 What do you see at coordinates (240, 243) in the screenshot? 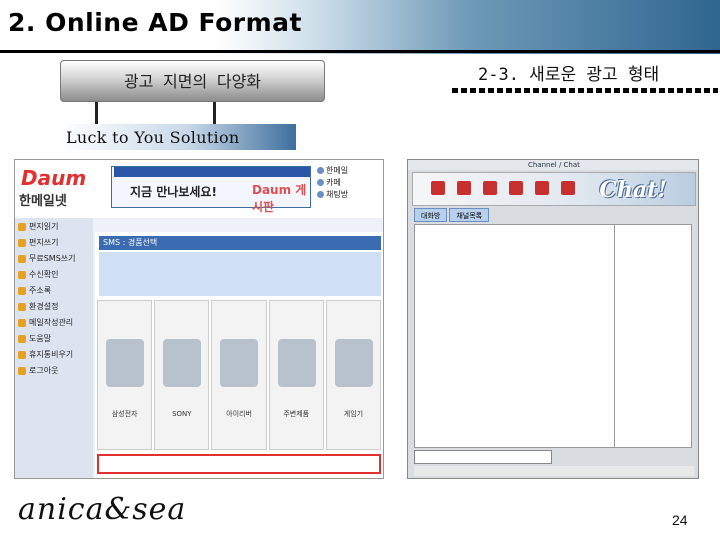
I see `sms-header: SMS : 경품선택` at bounding box center [240, 243].